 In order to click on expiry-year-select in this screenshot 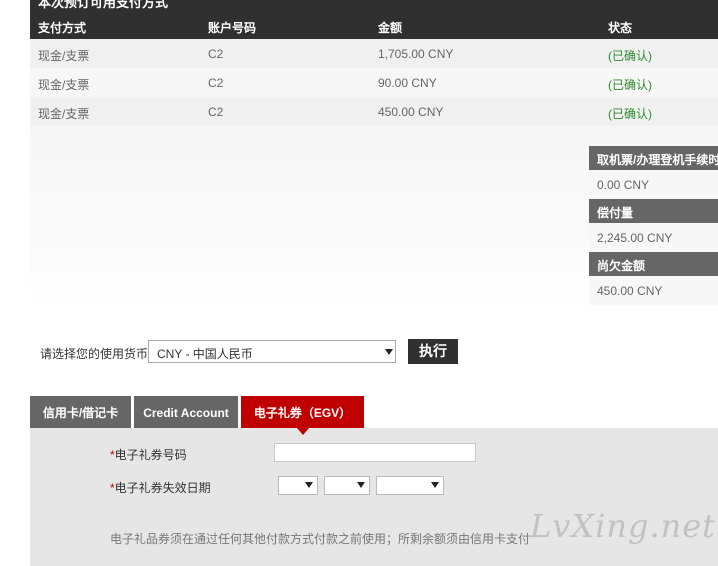, I will do `click(410, 485)`.